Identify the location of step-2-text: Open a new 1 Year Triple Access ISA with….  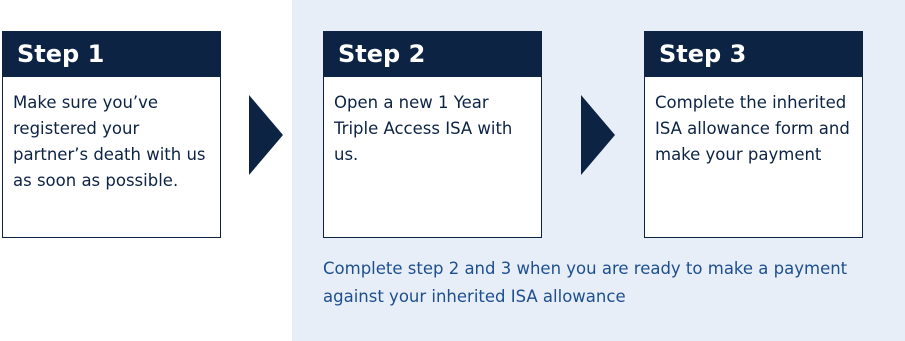
(423, 128).